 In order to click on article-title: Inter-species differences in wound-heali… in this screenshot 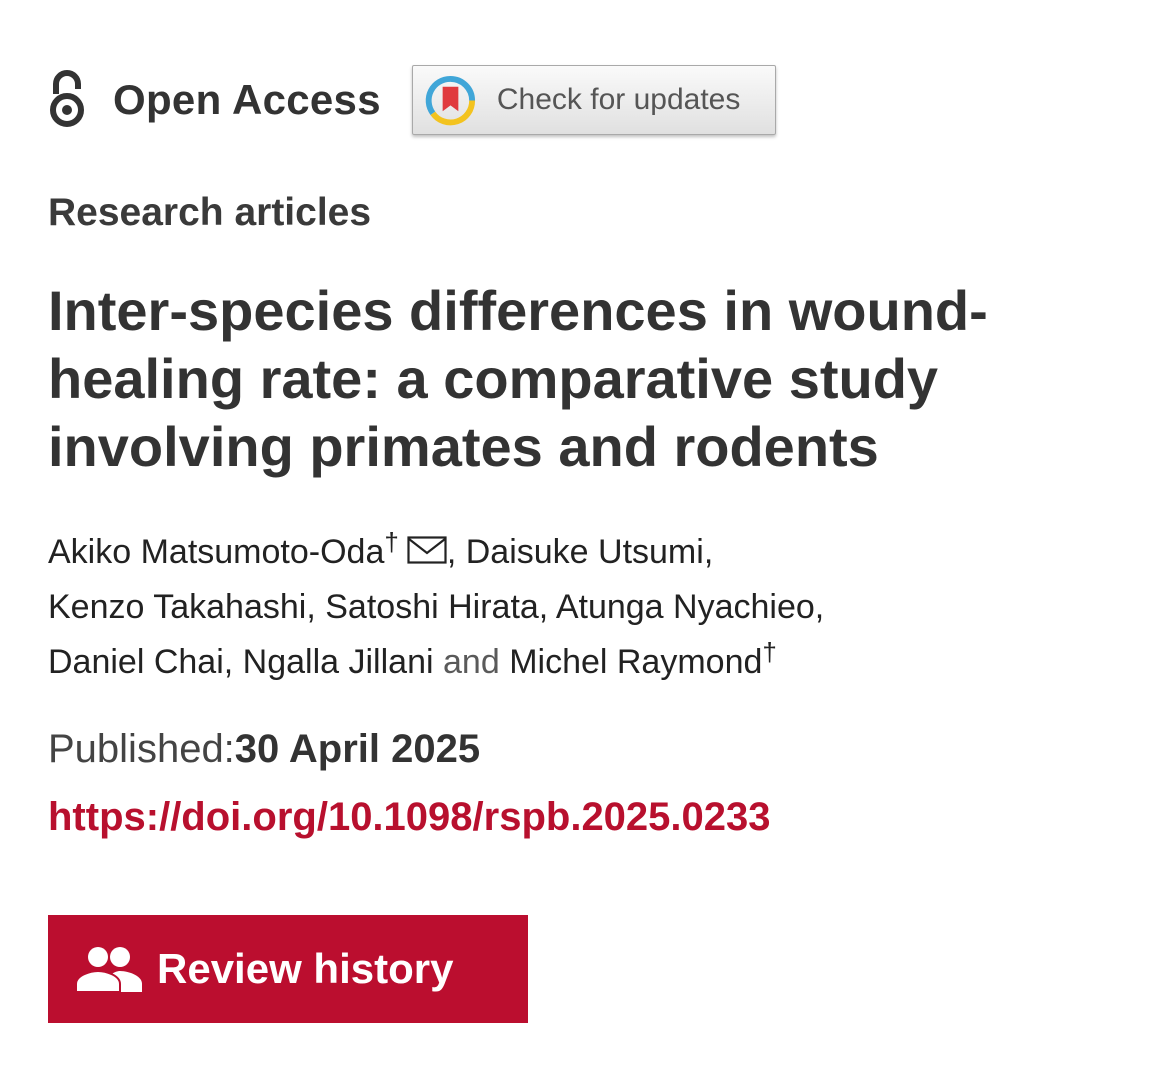, I will do `click(518, 378)`.